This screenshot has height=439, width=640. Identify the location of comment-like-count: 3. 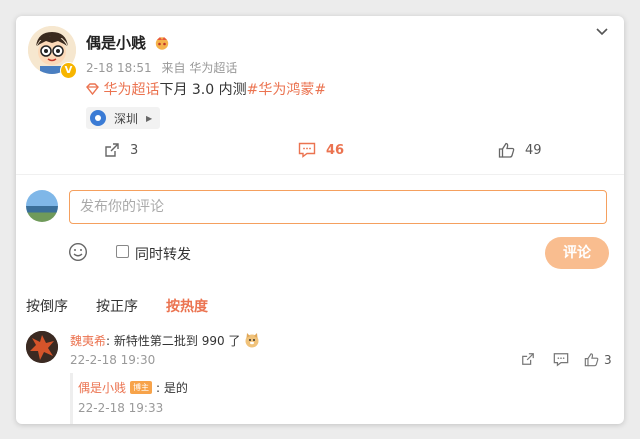
(608, 360).